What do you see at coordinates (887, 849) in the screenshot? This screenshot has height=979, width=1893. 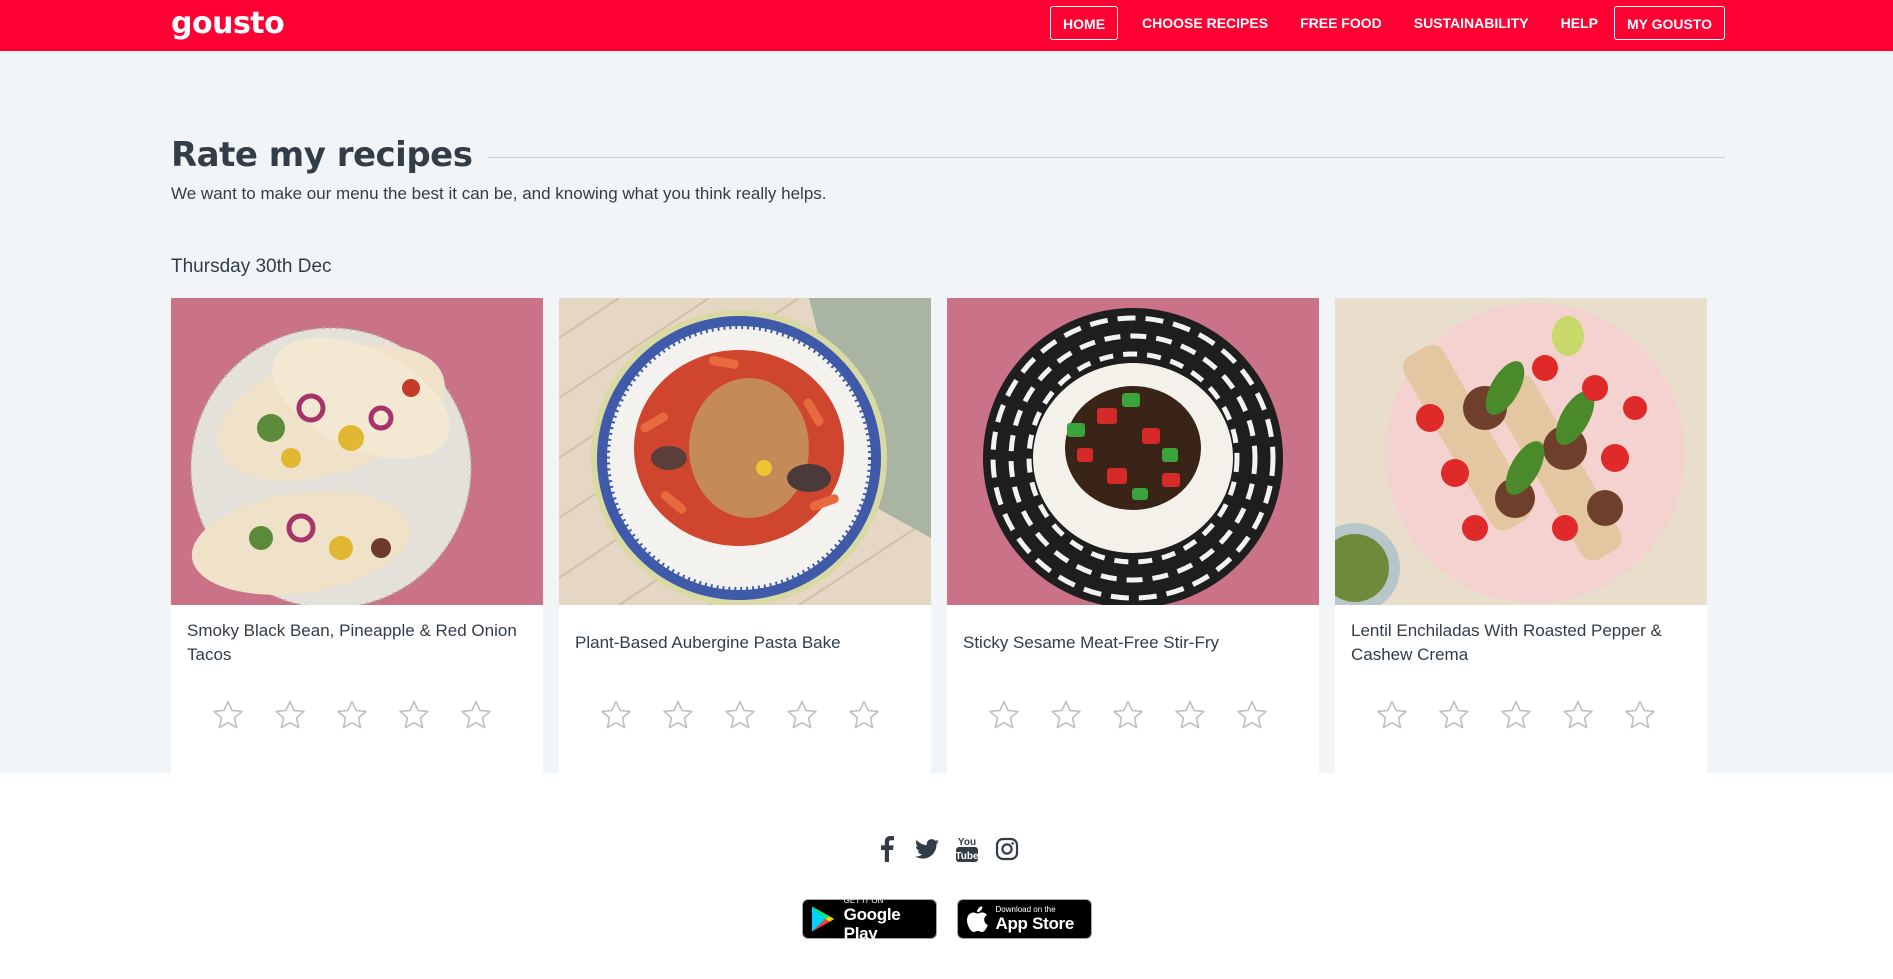 I see `facebook-icon` at bounding box center [887, 849].